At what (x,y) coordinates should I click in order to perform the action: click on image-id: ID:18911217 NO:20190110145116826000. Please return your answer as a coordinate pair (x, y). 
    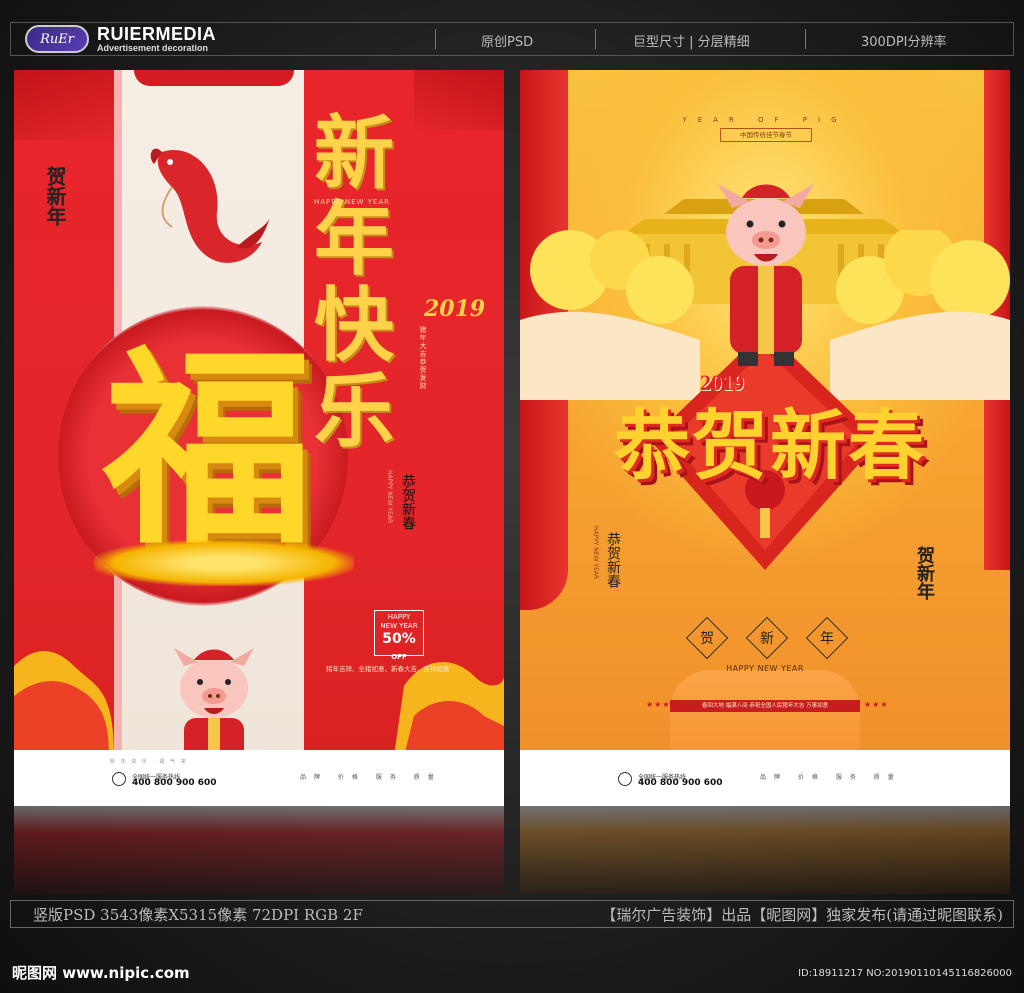
    Looking at the image, I should click on (905, 973).